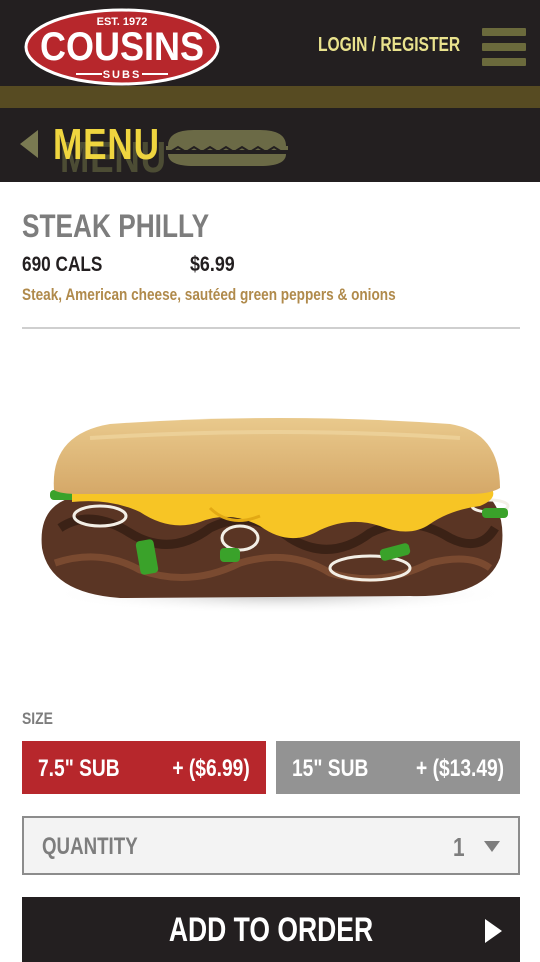 This screenshot has height=962, width=540. I want to click on quantity-label: QUANTITY, so click(90, 846).